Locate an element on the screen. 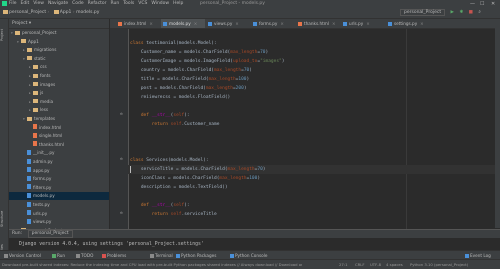 The height and width of the screenshot is (269, 500). structure-tool-tab: Structure is located at coordinates (4, 219).